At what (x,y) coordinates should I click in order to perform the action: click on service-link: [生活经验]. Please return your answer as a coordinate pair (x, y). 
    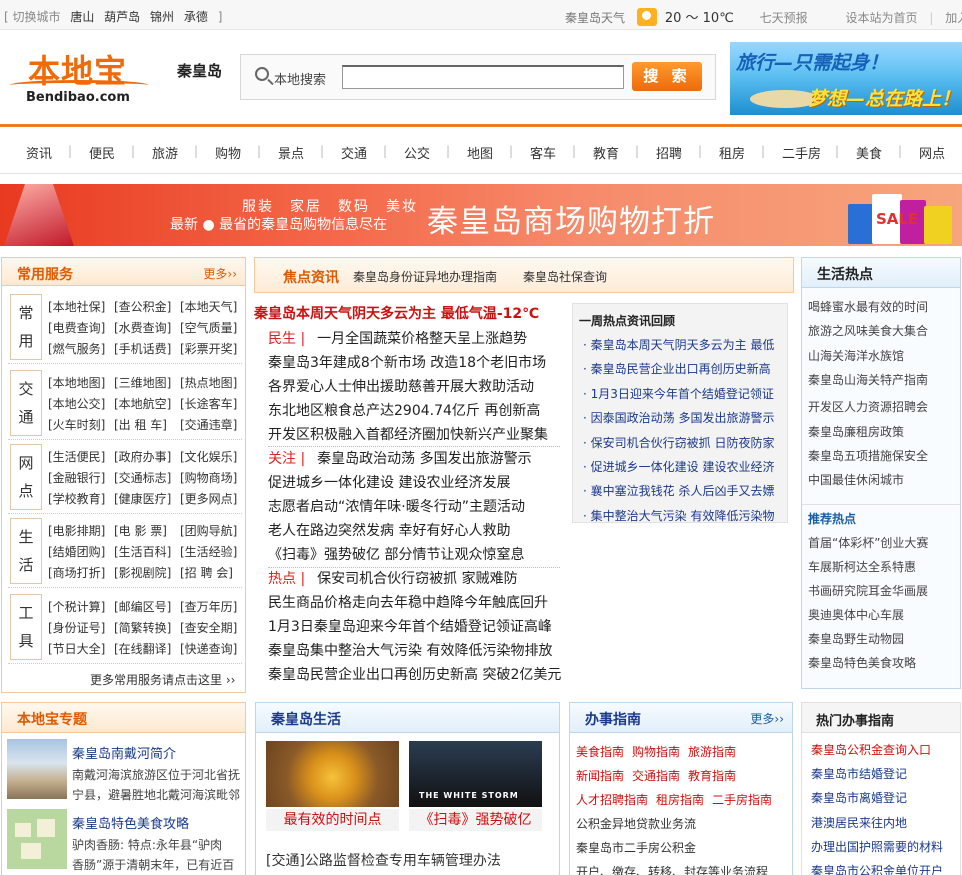
    Looking at the image, I should click on (208, 551).